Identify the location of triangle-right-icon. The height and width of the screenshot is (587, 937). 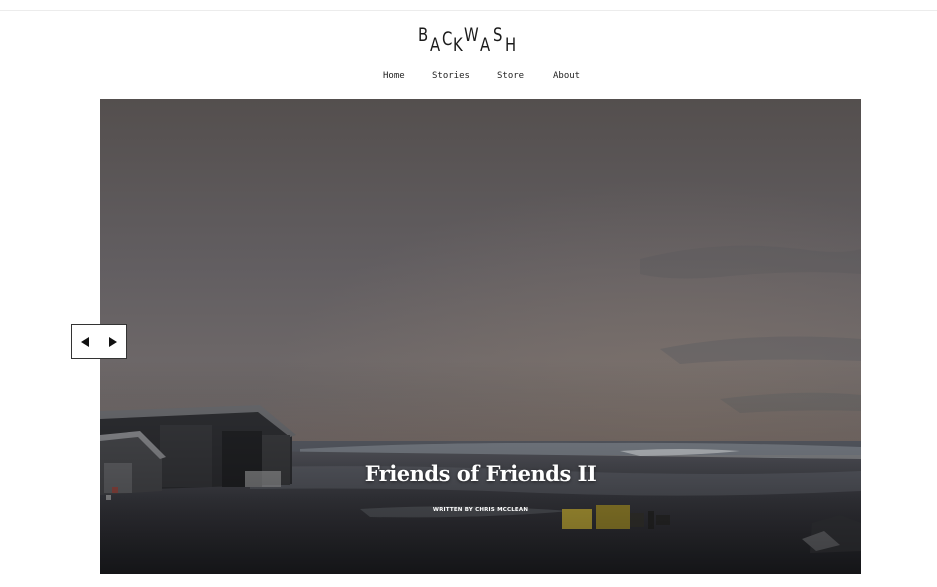
(113, 342).